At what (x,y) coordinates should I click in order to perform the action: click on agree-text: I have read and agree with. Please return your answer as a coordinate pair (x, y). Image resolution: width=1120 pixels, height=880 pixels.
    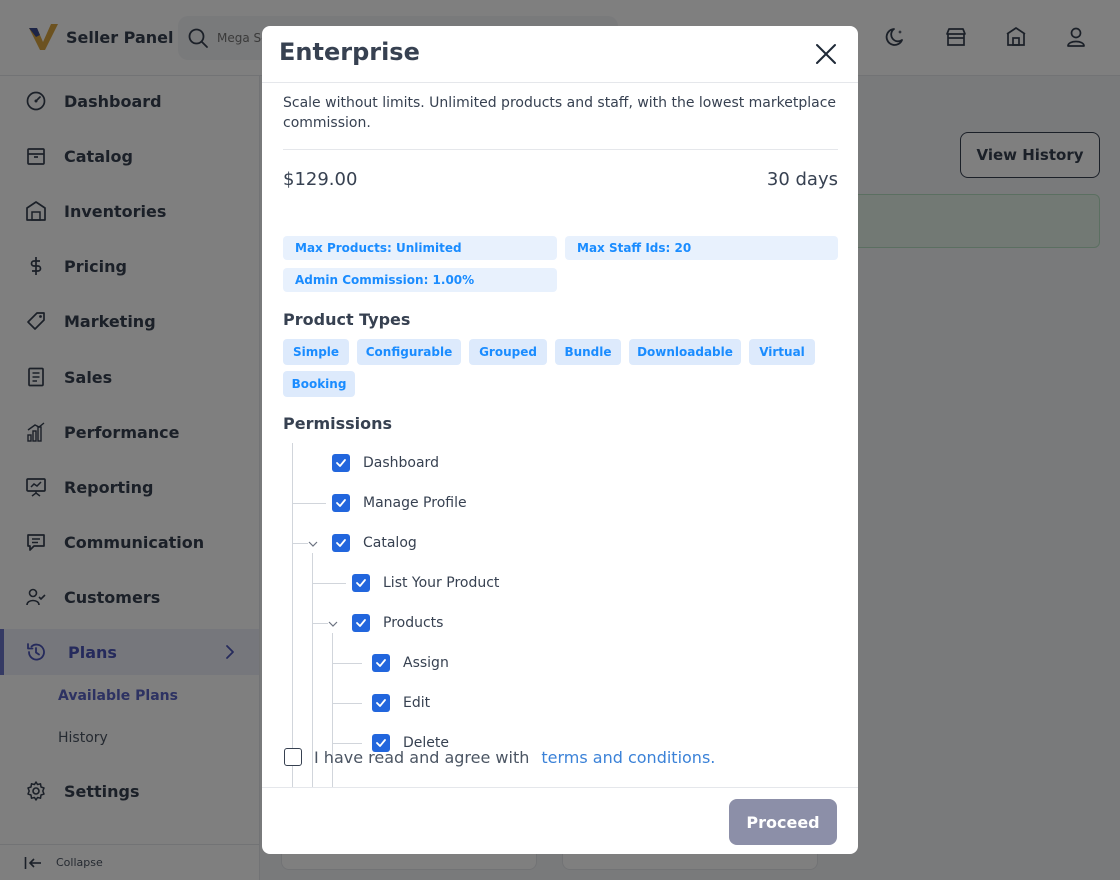
    Looking at the image, I should click on (422, 757).